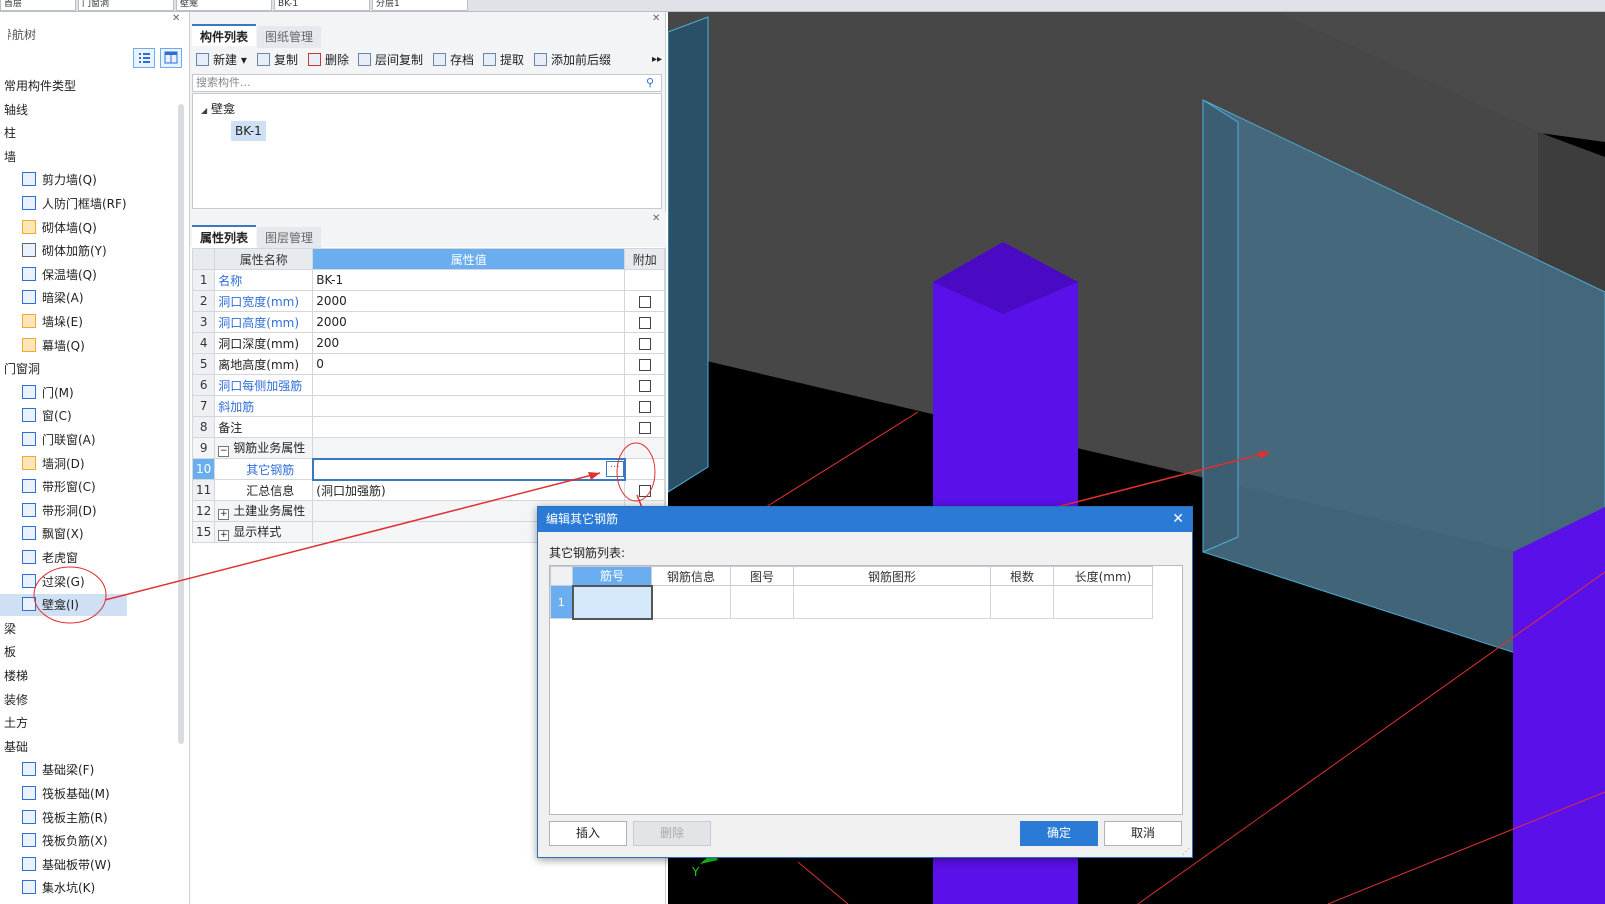 The width and height of the screenshot is (1605, 904). Describe the element at coordinates (328, 60) in the screenshot. I see `delete-button: 删除` at that location.